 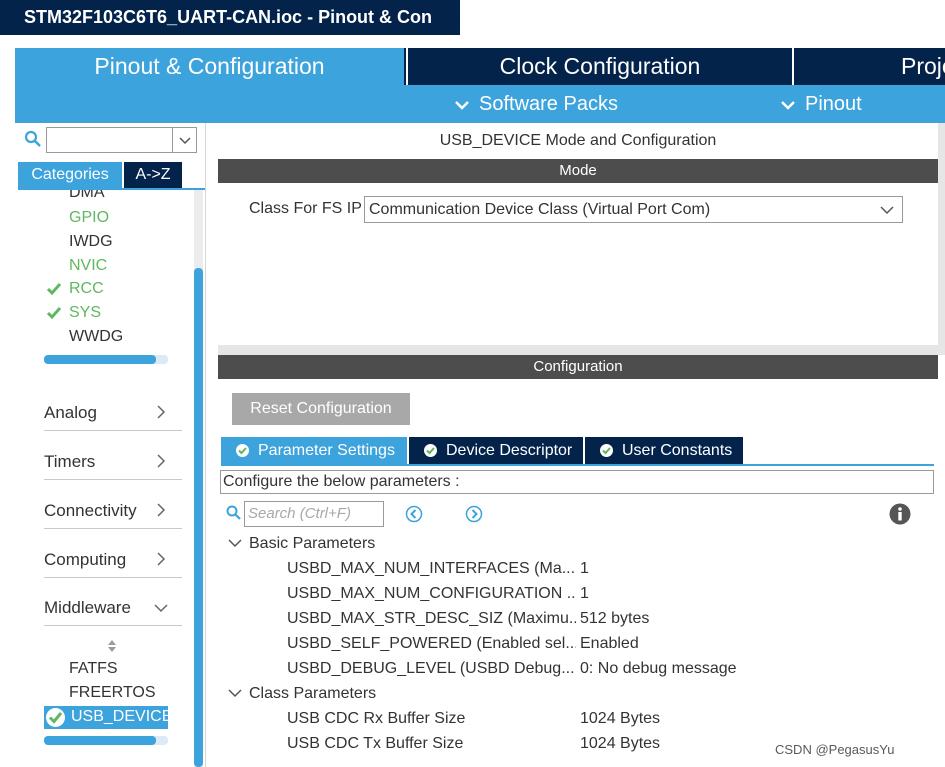 I want to click on search-history-dropdown, so click(x=184, y=140).